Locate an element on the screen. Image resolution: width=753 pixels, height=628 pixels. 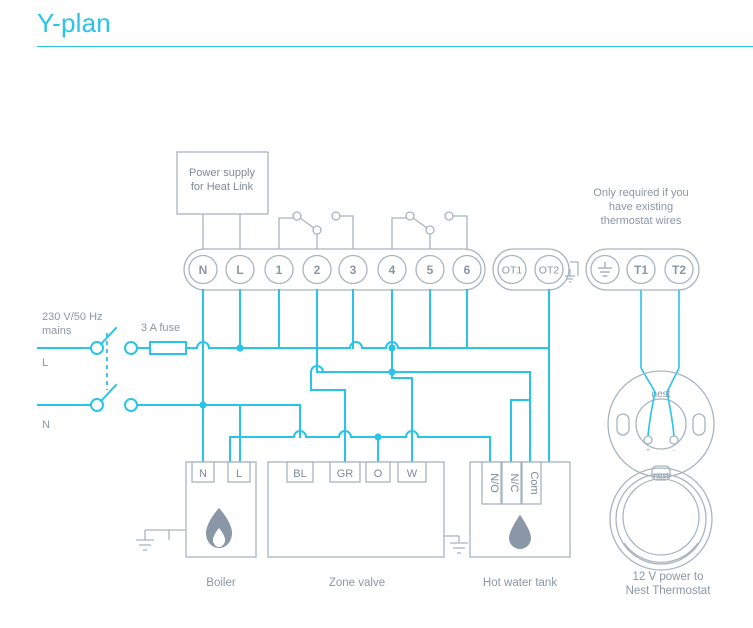
terminal-4: 4 is located at coordinates (392, 269).